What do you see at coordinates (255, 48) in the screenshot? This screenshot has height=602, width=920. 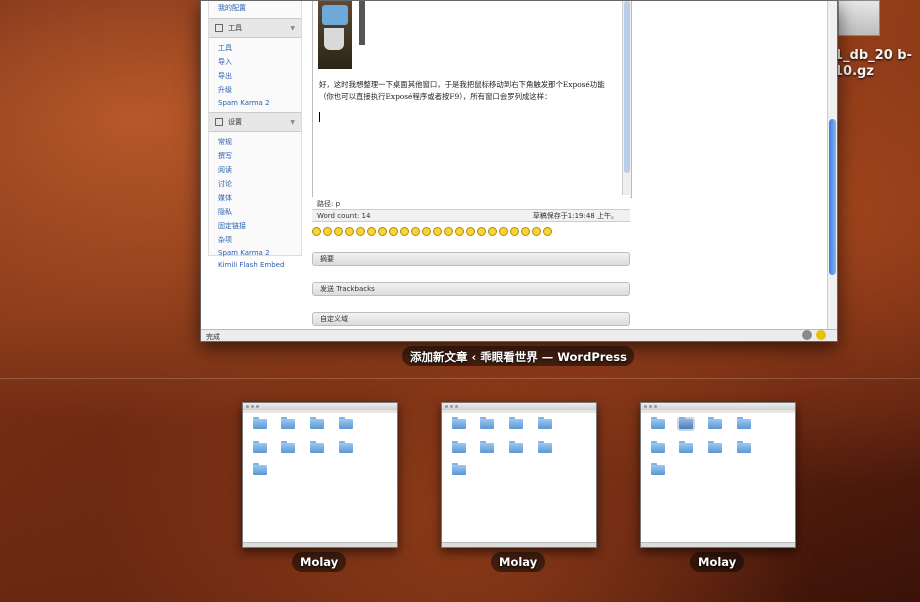 I see `sidebar-item-tools: 工具` at bounding box center [255, 48].